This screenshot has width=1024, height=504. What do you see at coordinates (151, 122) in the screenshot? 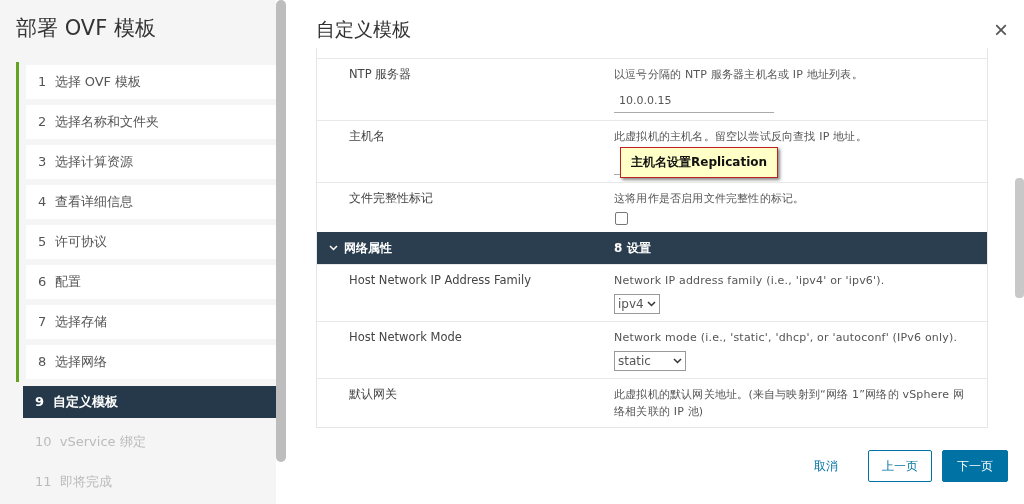
I see `wizard-step: 2 选择名称和文件夹` at bounding box center [151, 122].